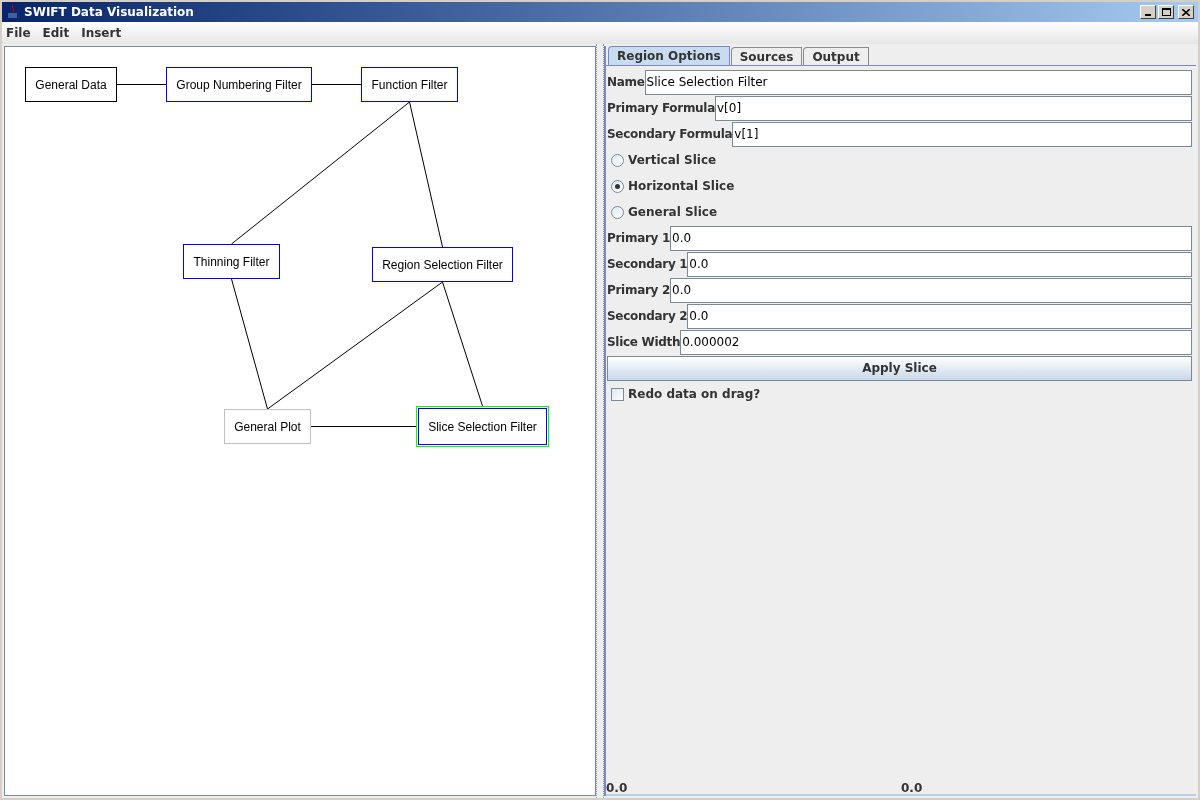 The height and width of the screenshot is (800, 1200). Describe the element at coordinates (13, 12) in the screenshot. I see `app-icon` at that location.